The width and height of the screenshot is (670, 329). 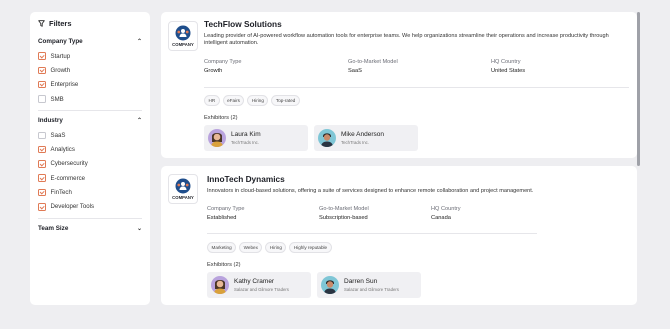 I want to click on exhibitor-card: Darren Sun Salazar and Gilmore Traders, so click(x=369, y=285).